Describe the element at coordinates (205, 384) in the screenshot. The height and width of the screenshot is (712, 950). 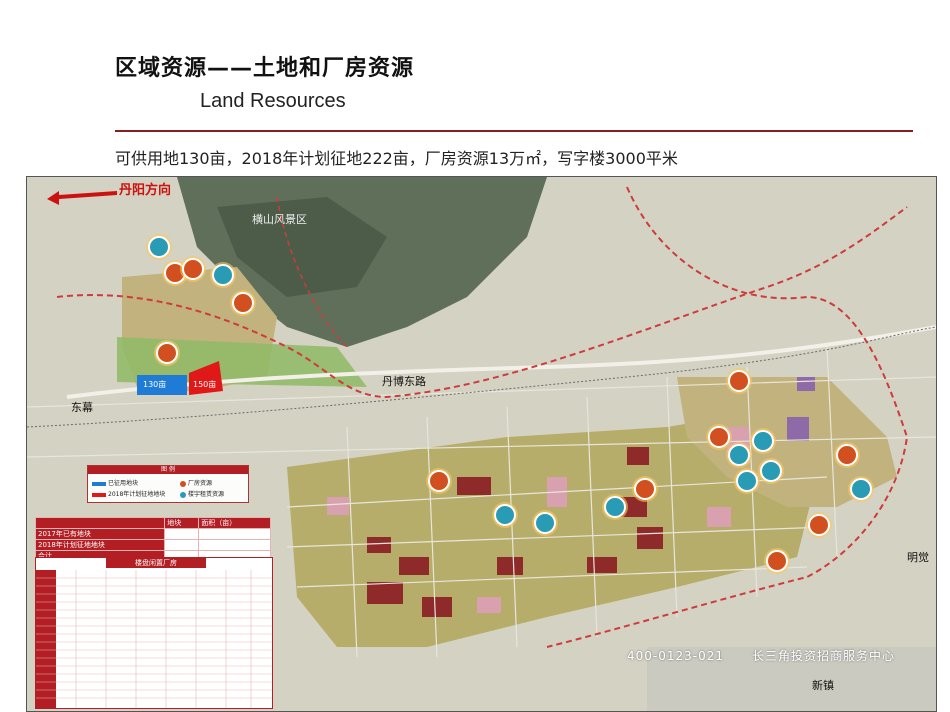
I see `lot-150-label: 150亩` at that location.